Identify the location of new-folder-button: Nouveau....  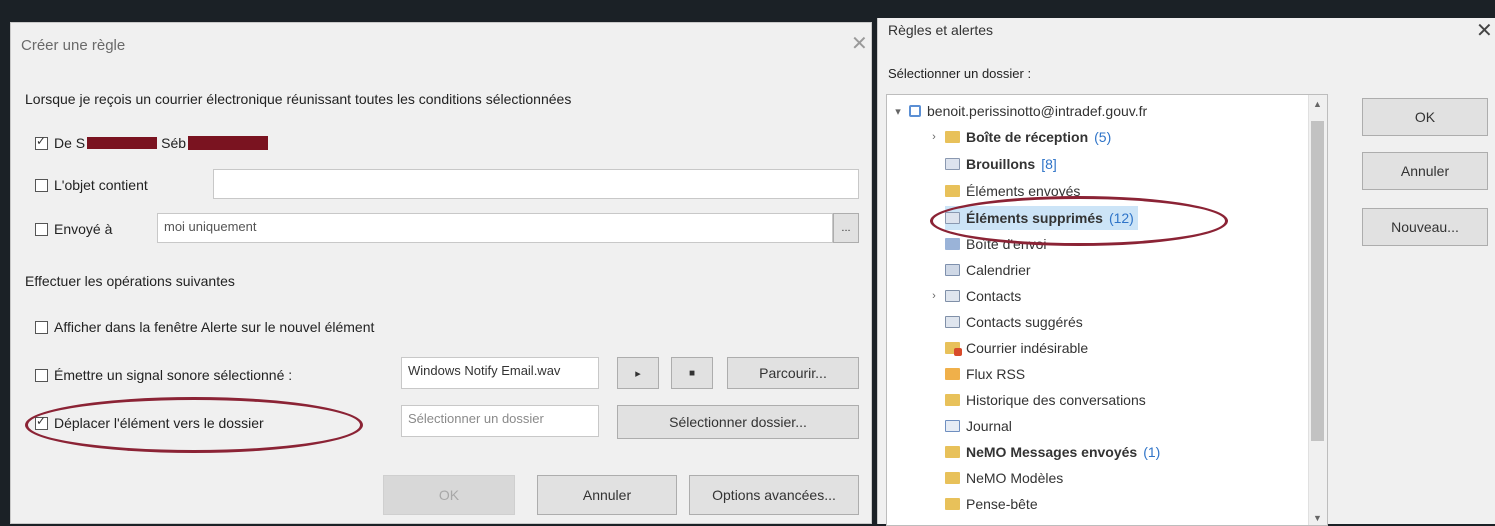
(1425, 227).